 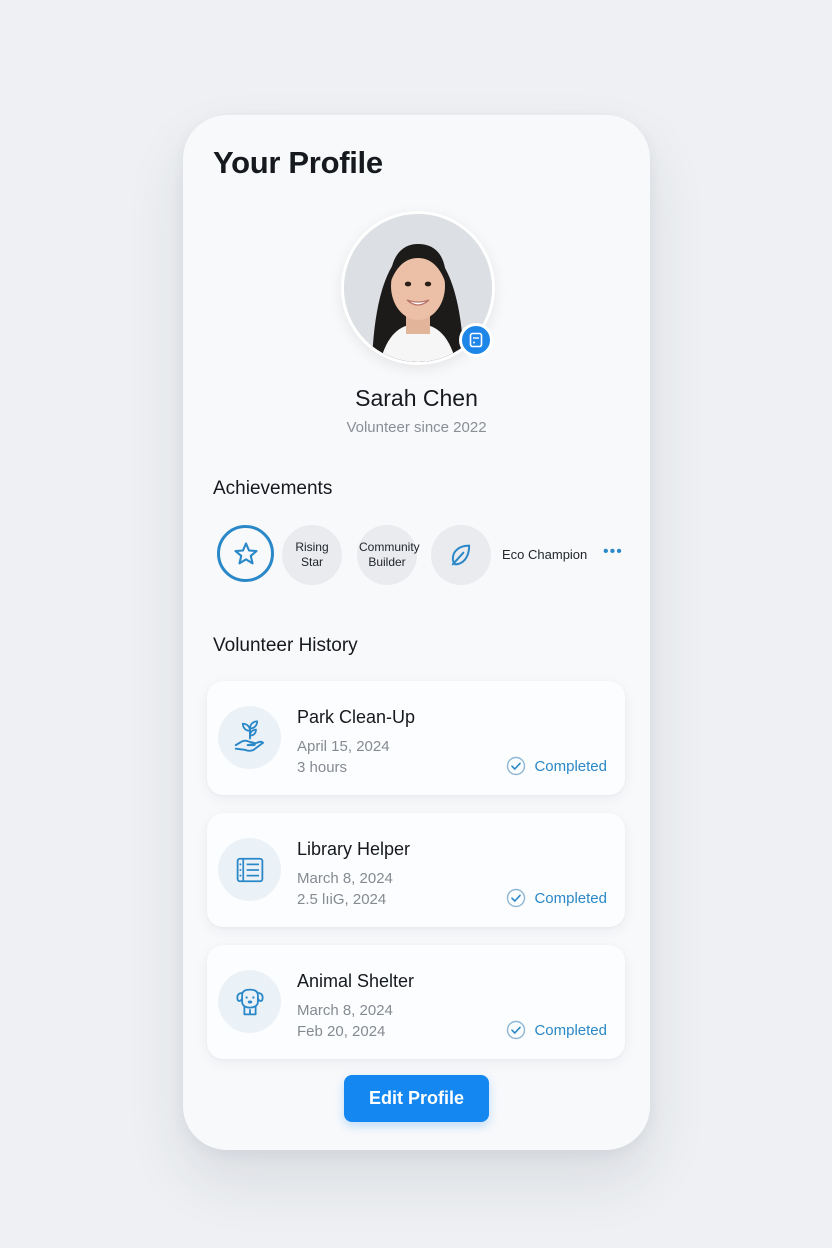 What do you see at coordinates (354, 849) in the screenshot?
I see `history-item-title: Library Helper` at bounding box center [354, 849].